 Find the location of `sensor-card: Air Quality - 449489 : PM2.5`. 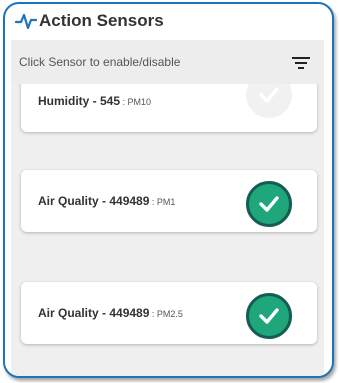

sensor-card: Air Quality - 449489 : PM2.5 is located at coordinates (169, 313).